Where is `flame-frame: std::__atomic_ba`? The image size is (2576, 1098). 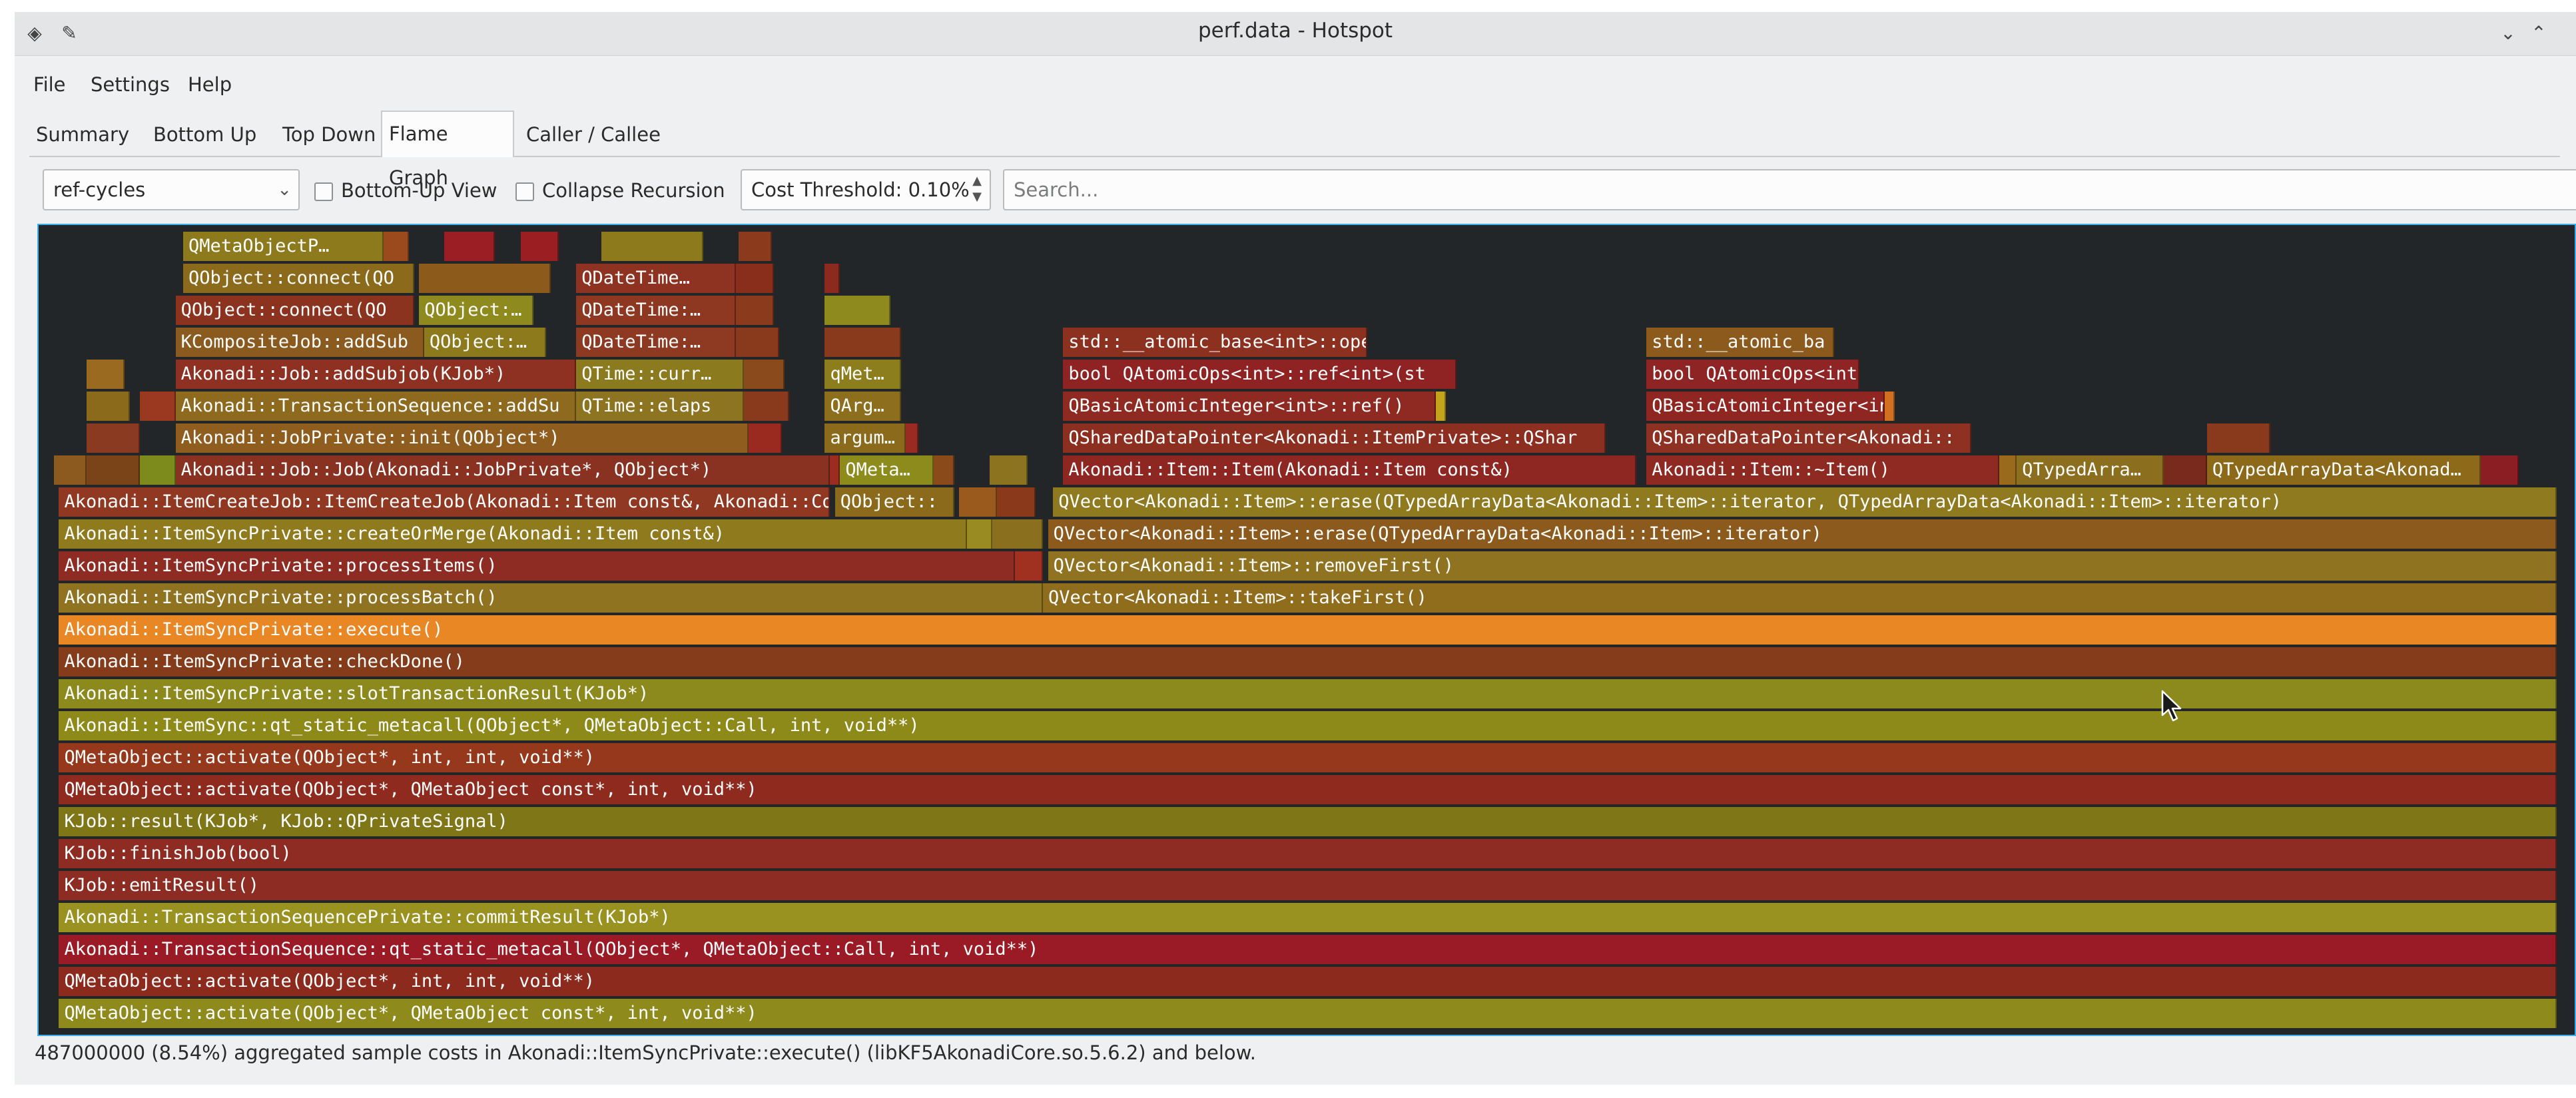
flame-frame: std::__atomic_ba is located at coordinates (1740, 342).